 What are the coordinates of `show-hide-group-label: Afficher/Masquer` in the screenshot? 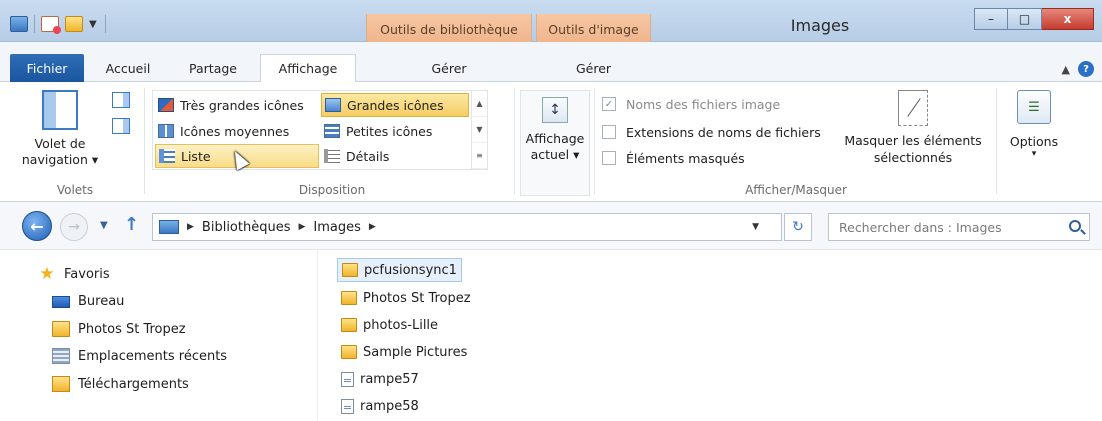 It's located at (796, 190).